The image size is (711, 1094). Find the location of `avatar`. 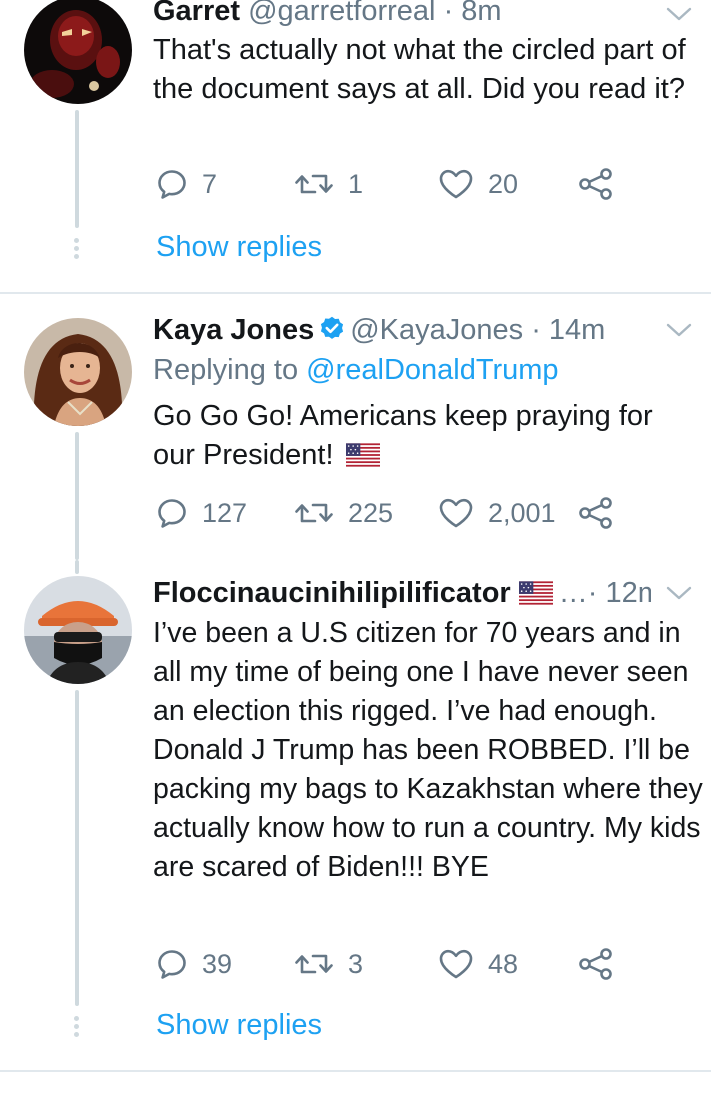

avatar is located at coordinates (78, 630).